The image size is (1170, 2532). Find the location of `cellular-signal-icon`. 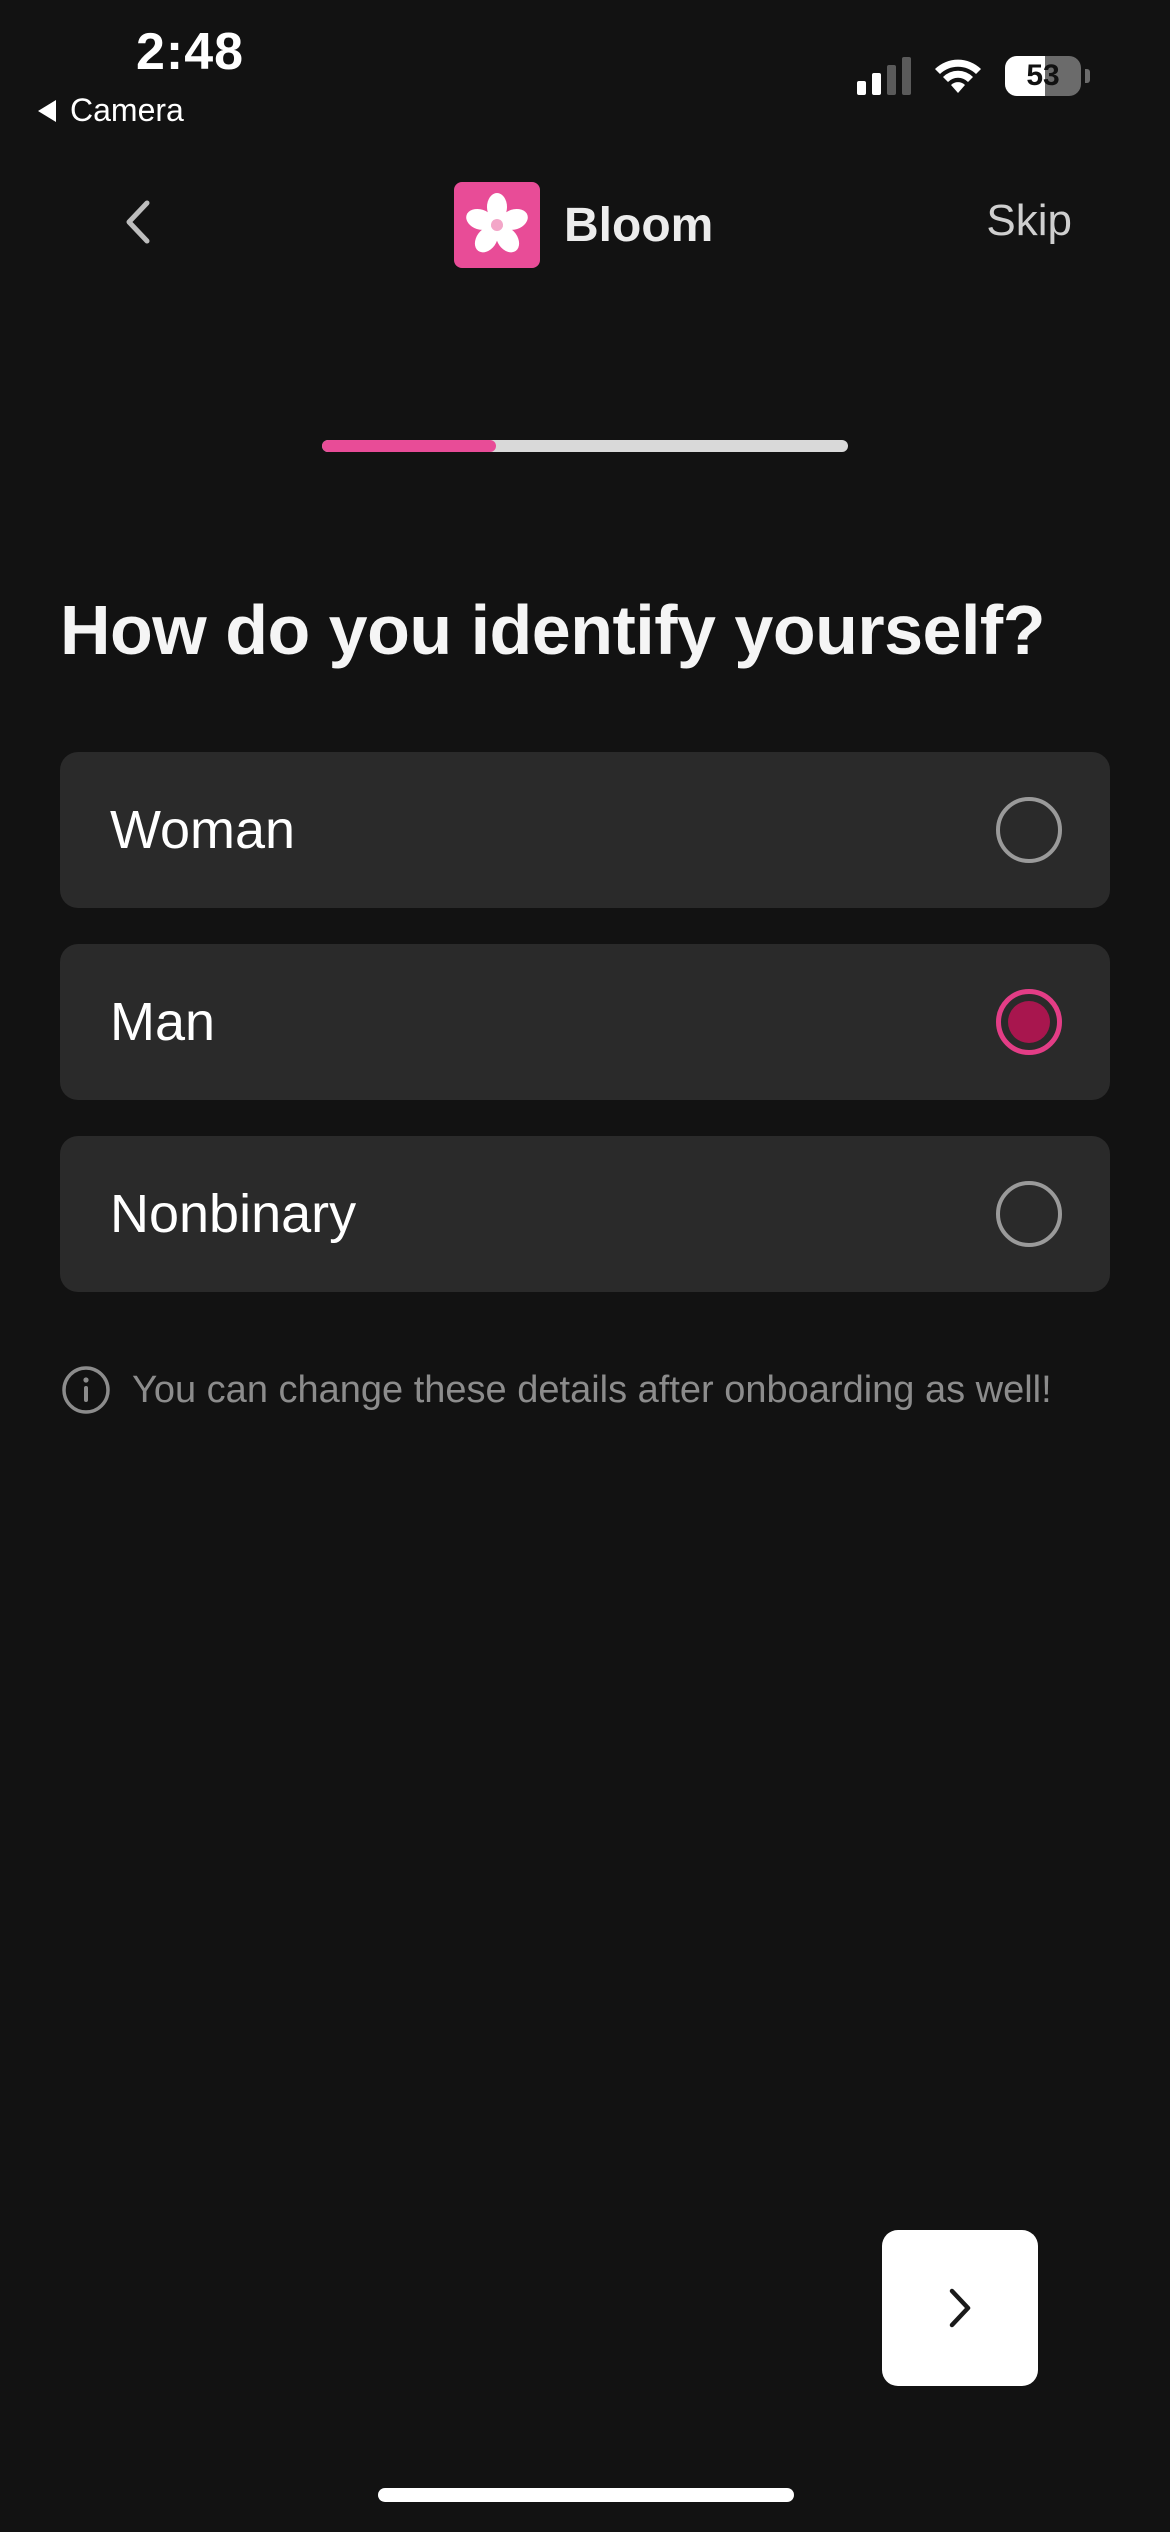

cellular-signal-icon is located at coordinates (884, 76).